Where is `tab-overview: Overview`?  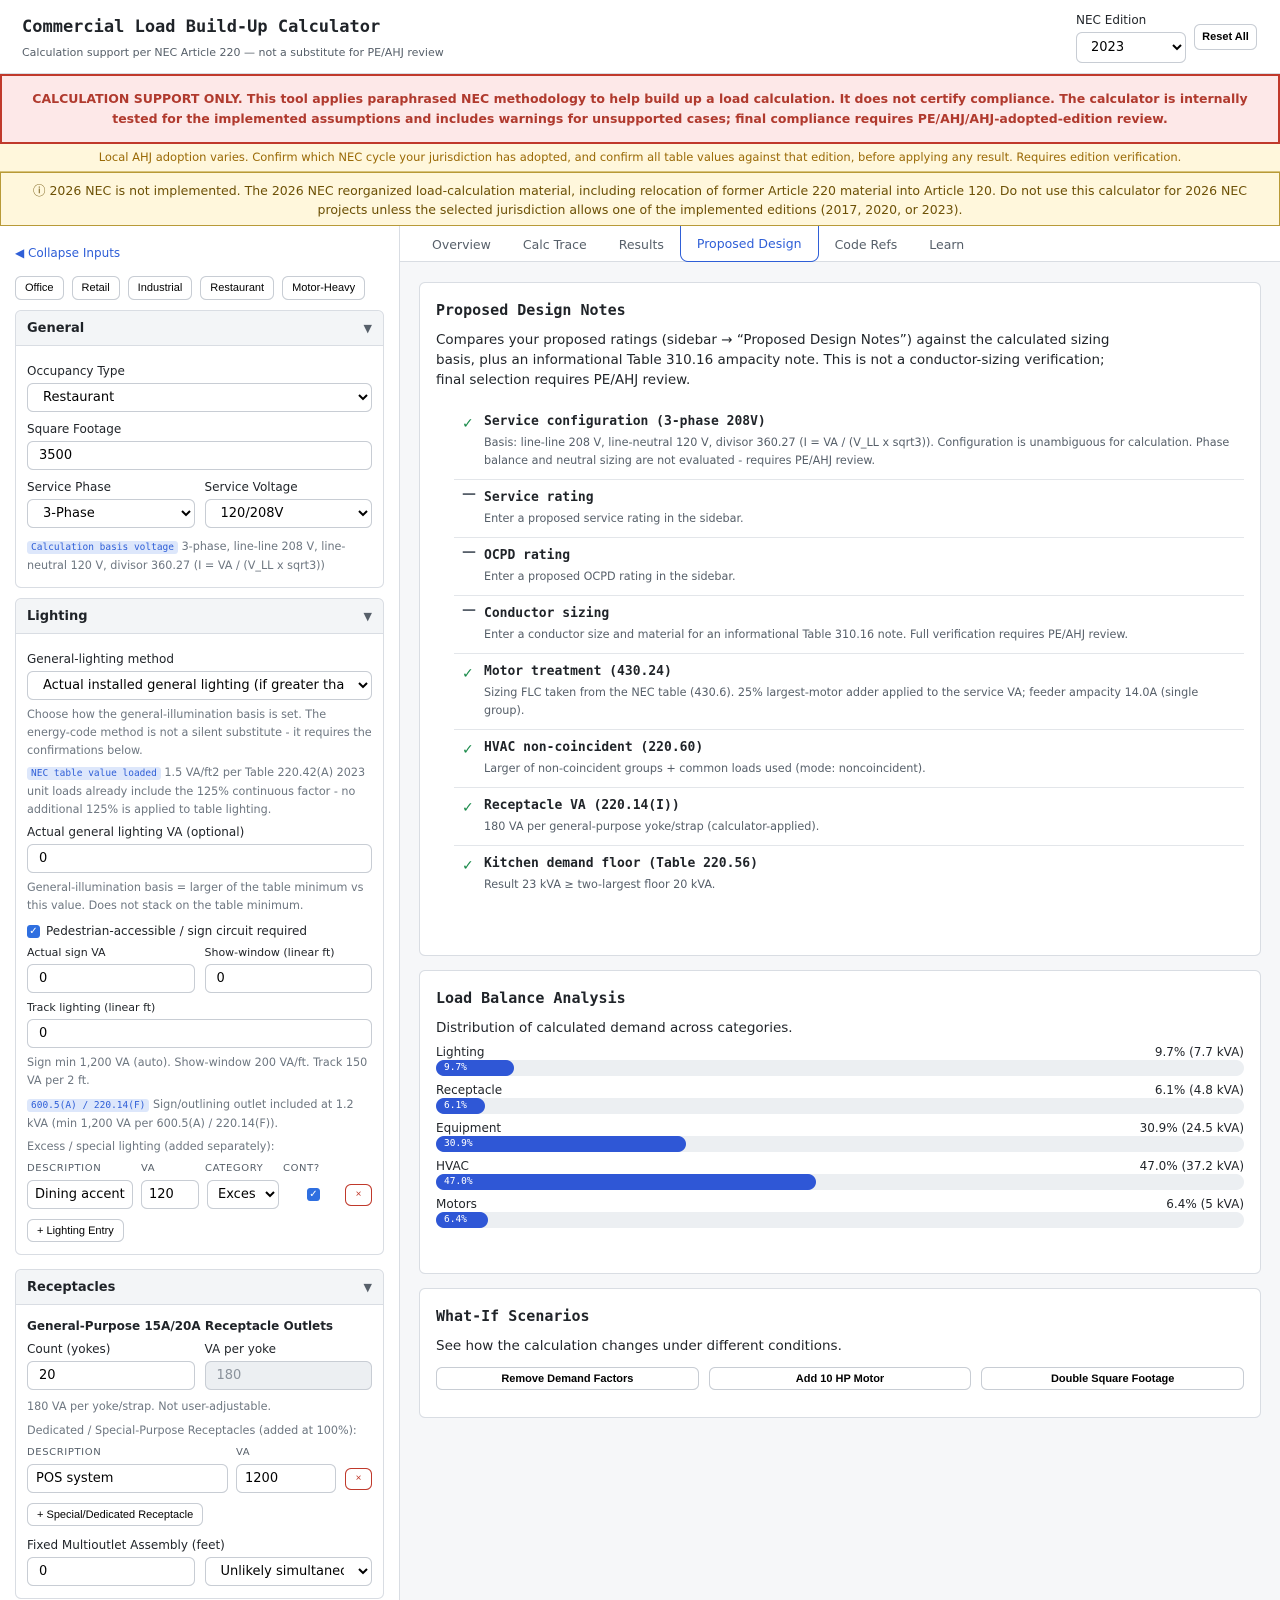 tab-overview: Overview is located at coordinates (461, 244).